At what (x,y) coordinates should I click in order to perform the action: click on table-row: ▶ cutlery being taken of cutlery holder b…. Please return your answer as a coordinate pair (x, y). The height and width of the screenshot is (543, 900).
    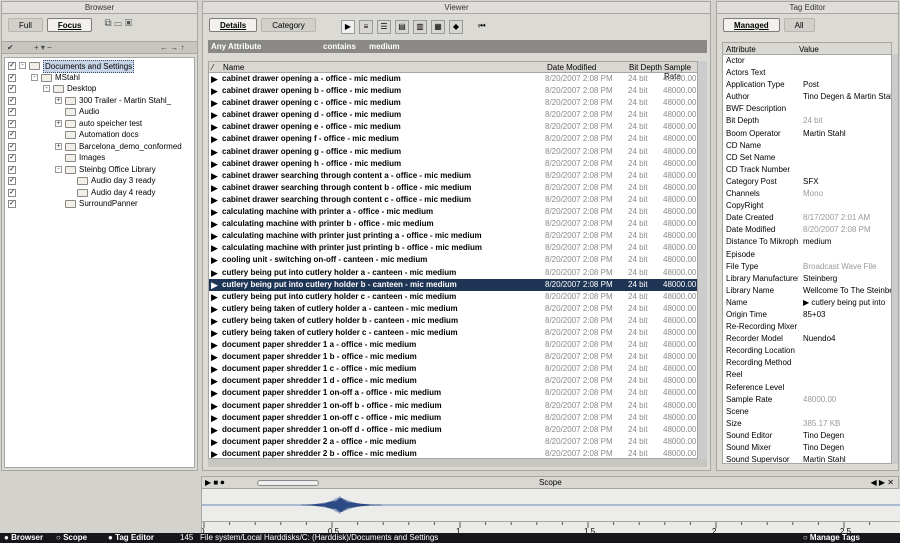
    Looking at the image, I should click on (453, 321).